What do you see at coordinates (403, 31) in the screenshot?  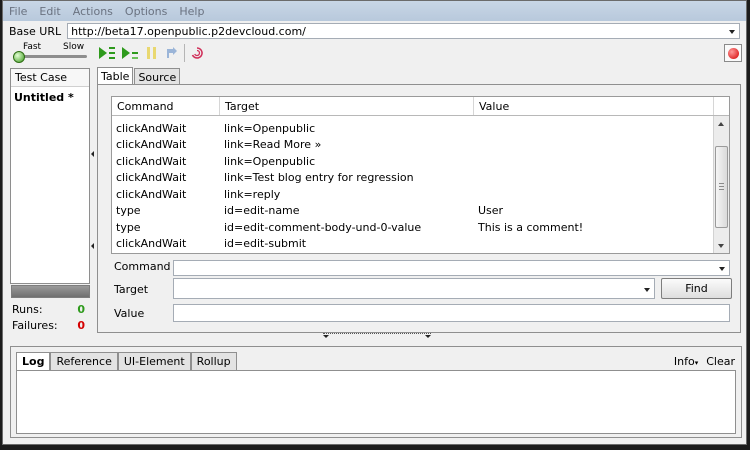 I see `base-url-input: http://beta17.openpublic.p2devcloud.com/` at bounding box center [403, 31].